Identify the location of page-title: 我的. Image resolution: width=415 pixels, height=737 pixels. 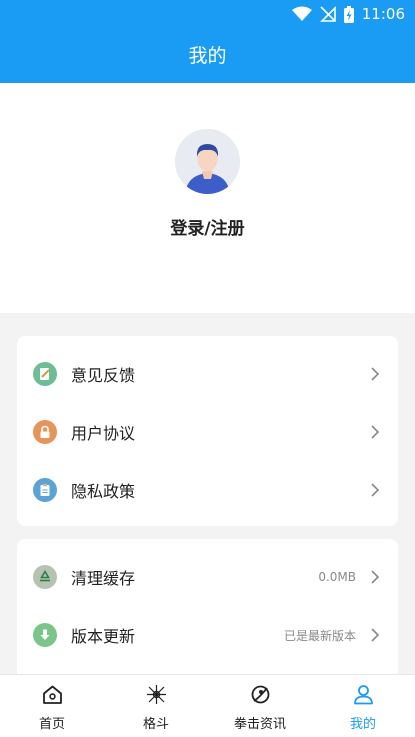
(207, 56).